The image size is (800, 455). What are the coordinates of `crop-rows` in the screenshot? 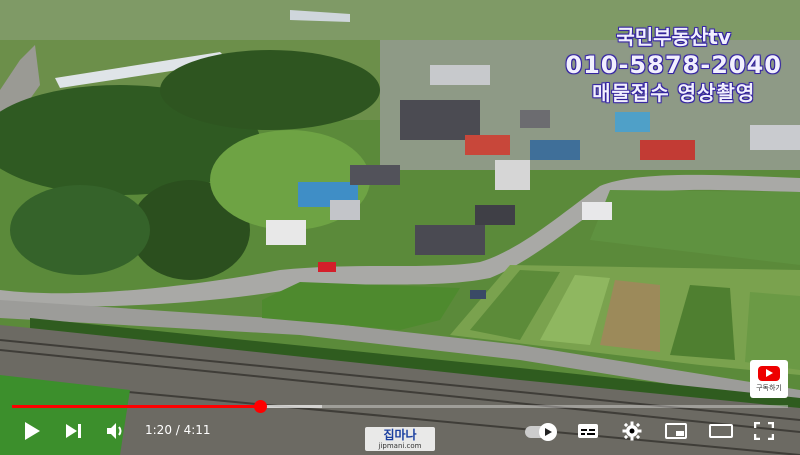 It's located at (772, 331).